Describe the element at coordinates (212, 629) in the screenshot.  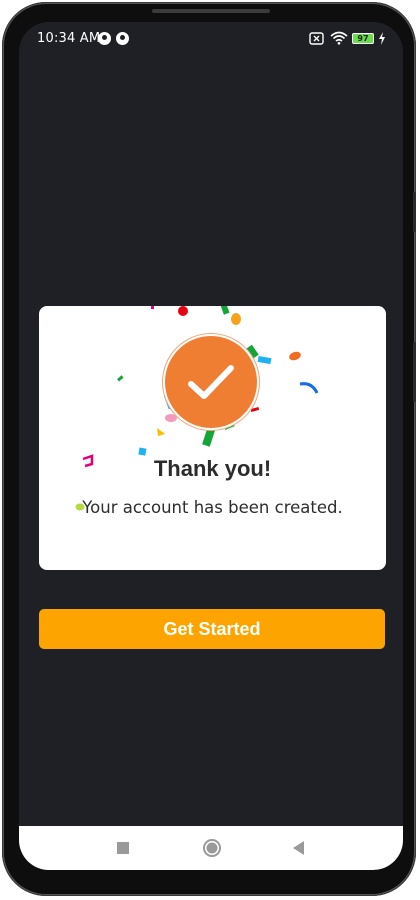
I see `get-started-button: Get Started` at that location.